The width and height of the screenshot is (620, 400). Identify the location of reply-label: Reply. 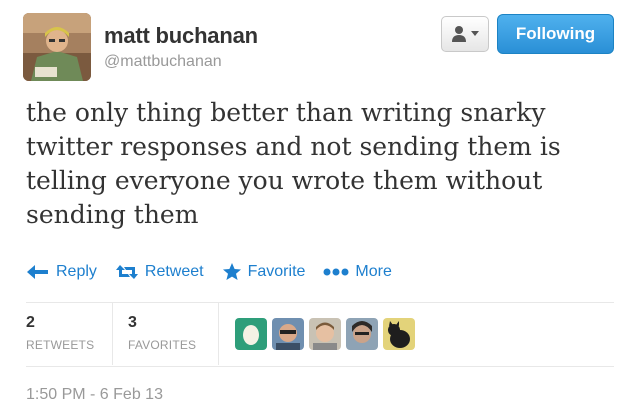
(76, 271).